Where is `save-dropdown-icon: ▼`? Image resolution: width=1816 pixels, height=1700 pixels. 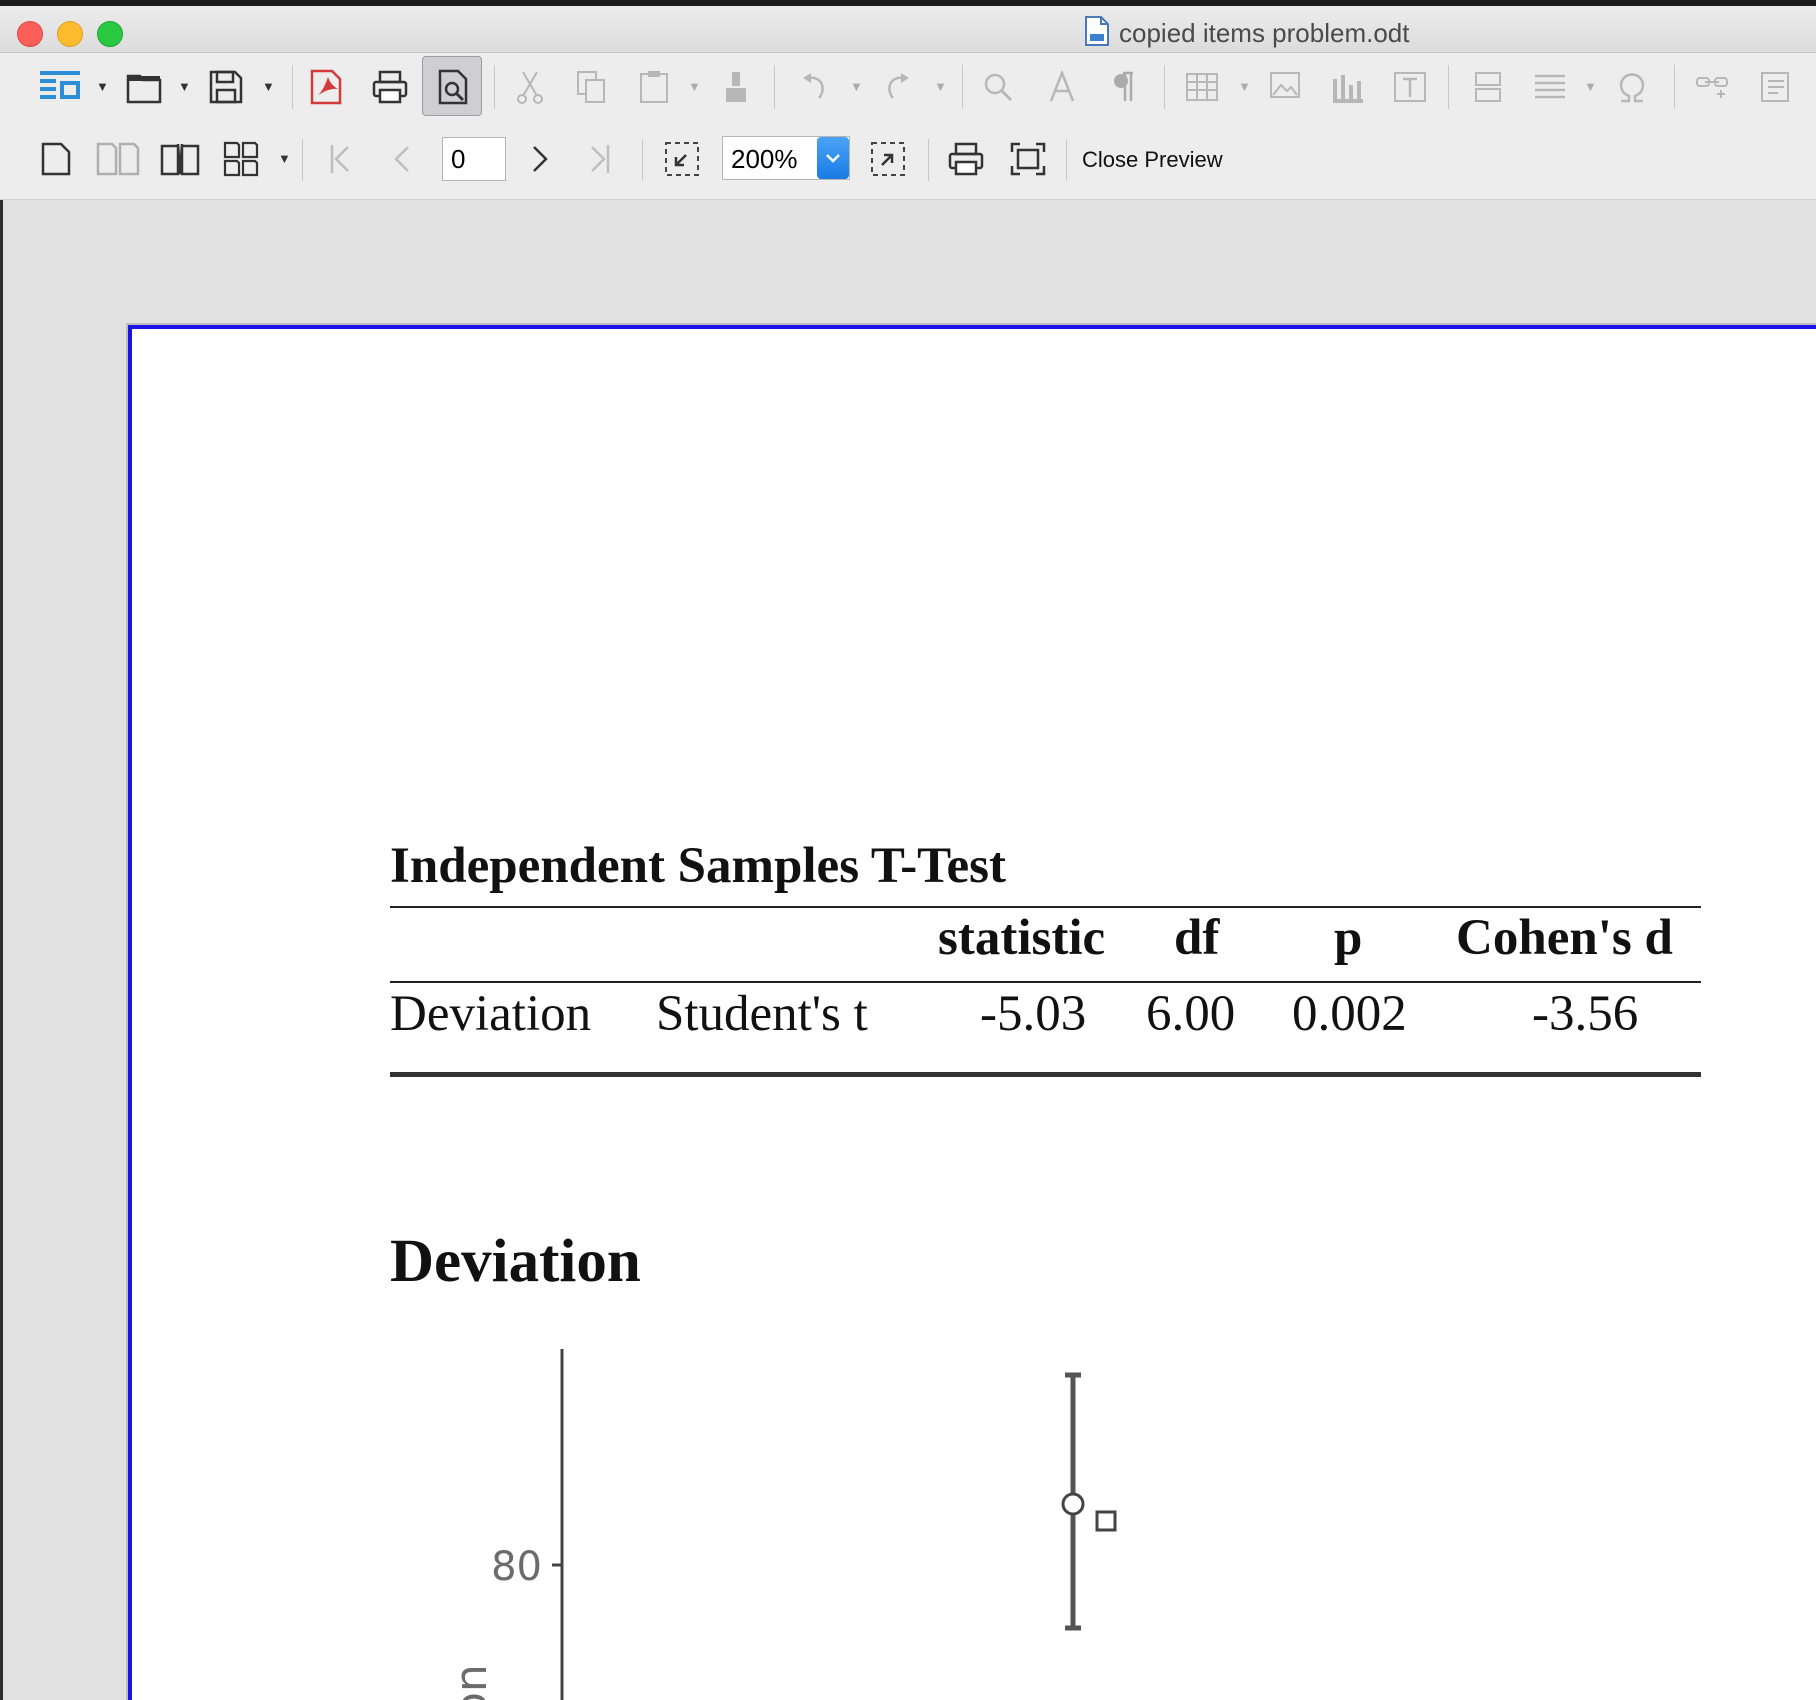 save-dropdown-icon: ▼ is located at coordinates (268, 86).